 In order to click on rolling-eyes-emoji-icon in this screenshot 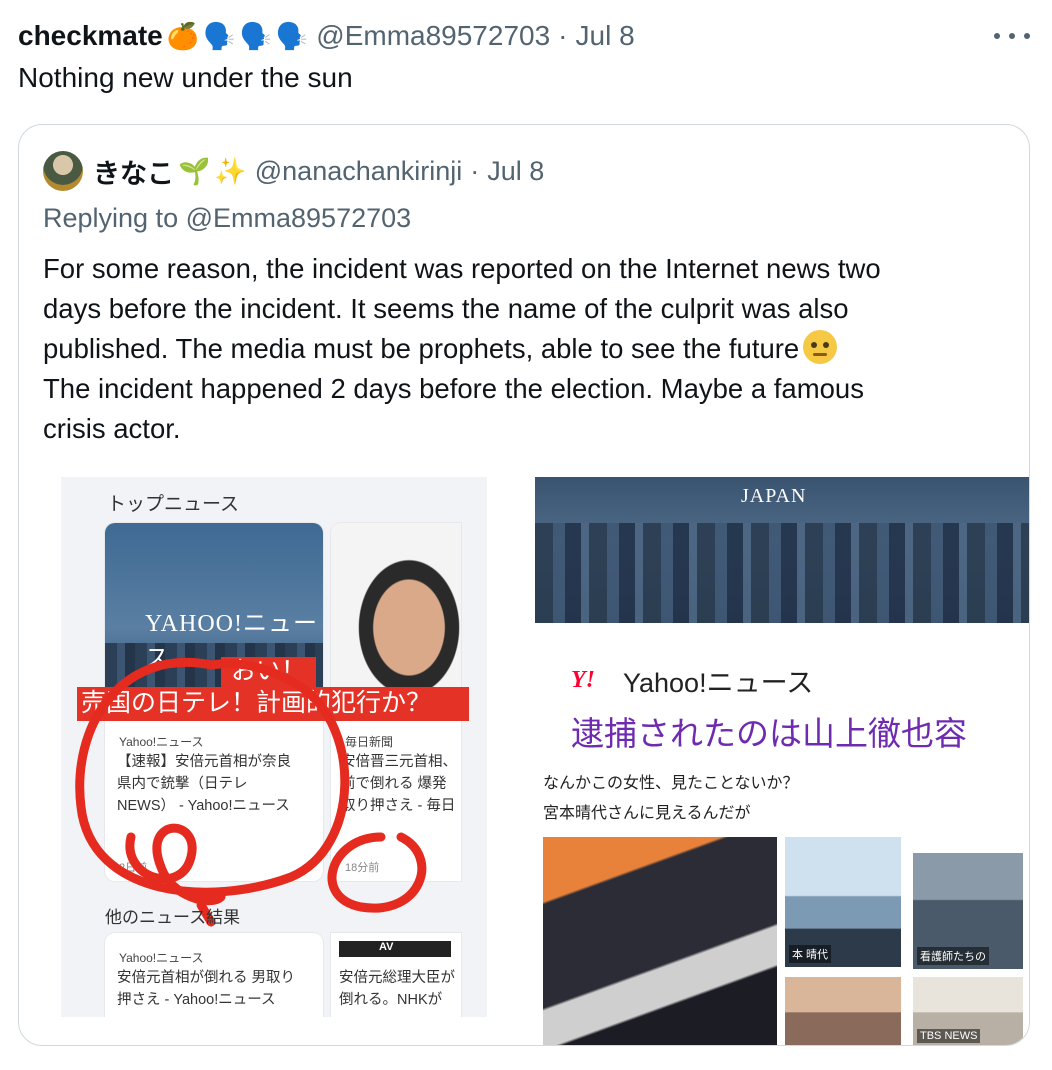, I will do `click(820, 347)`.